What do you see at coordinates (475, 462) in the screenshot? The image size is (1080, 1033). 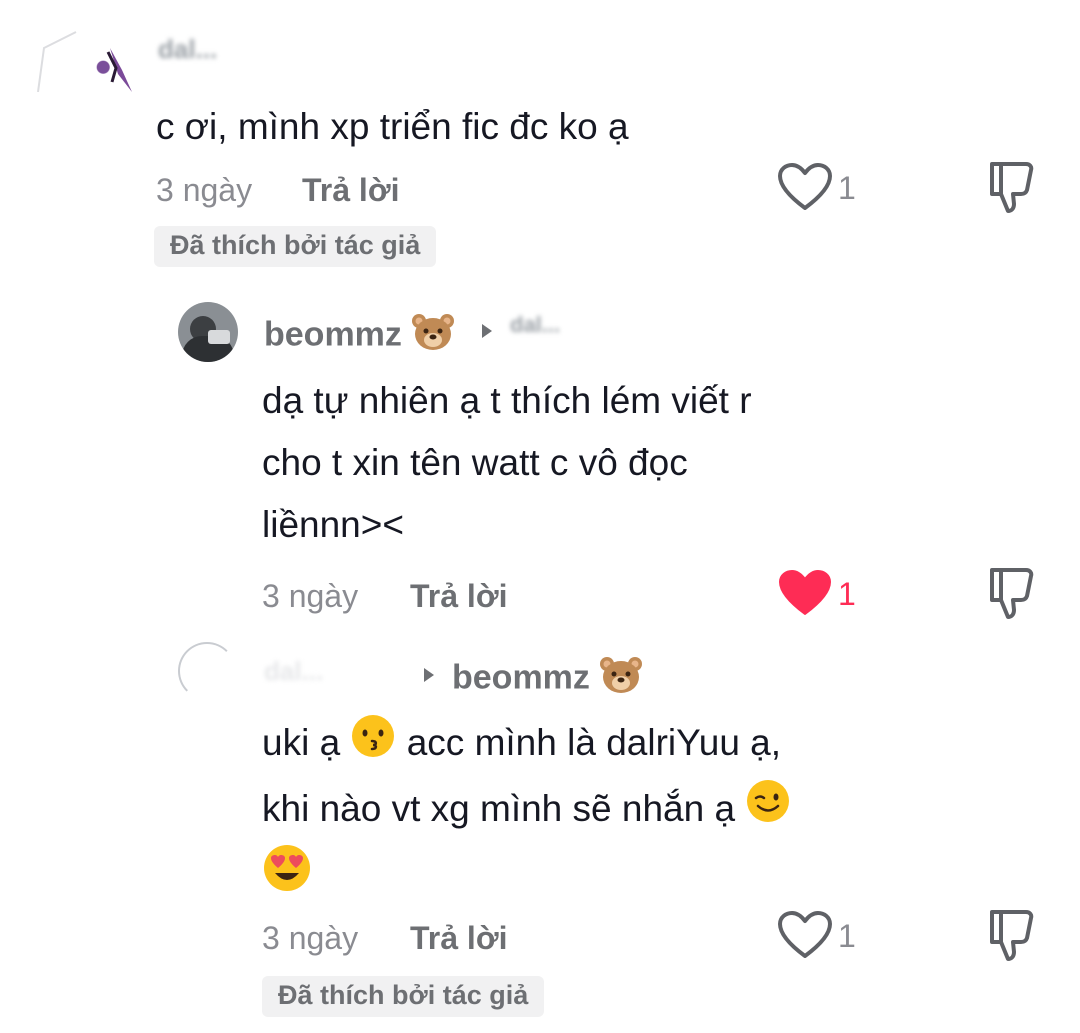 I see `comment-line: cho t xin tên watt c vô đọc` at bounding box center [475, 462].